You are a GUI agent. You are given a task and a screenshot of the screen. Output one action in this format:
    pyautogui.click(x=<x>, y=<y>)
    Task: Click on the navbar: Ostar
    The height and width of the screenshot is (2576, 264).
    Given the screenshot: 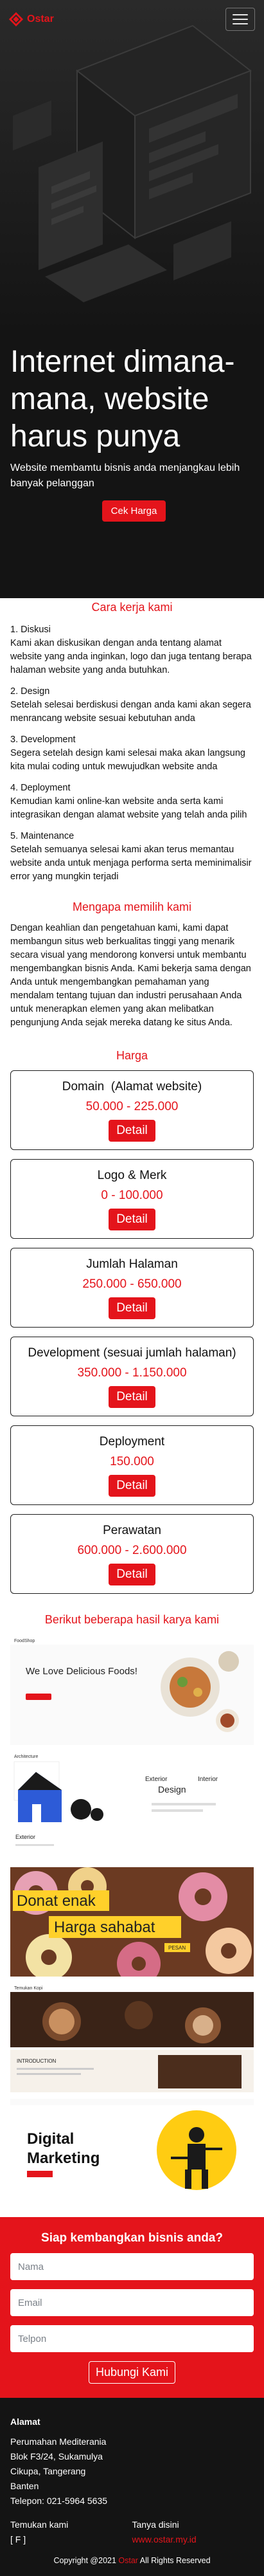 What is the action you would take?
    pyautogui.click(x=132, y=19)
    